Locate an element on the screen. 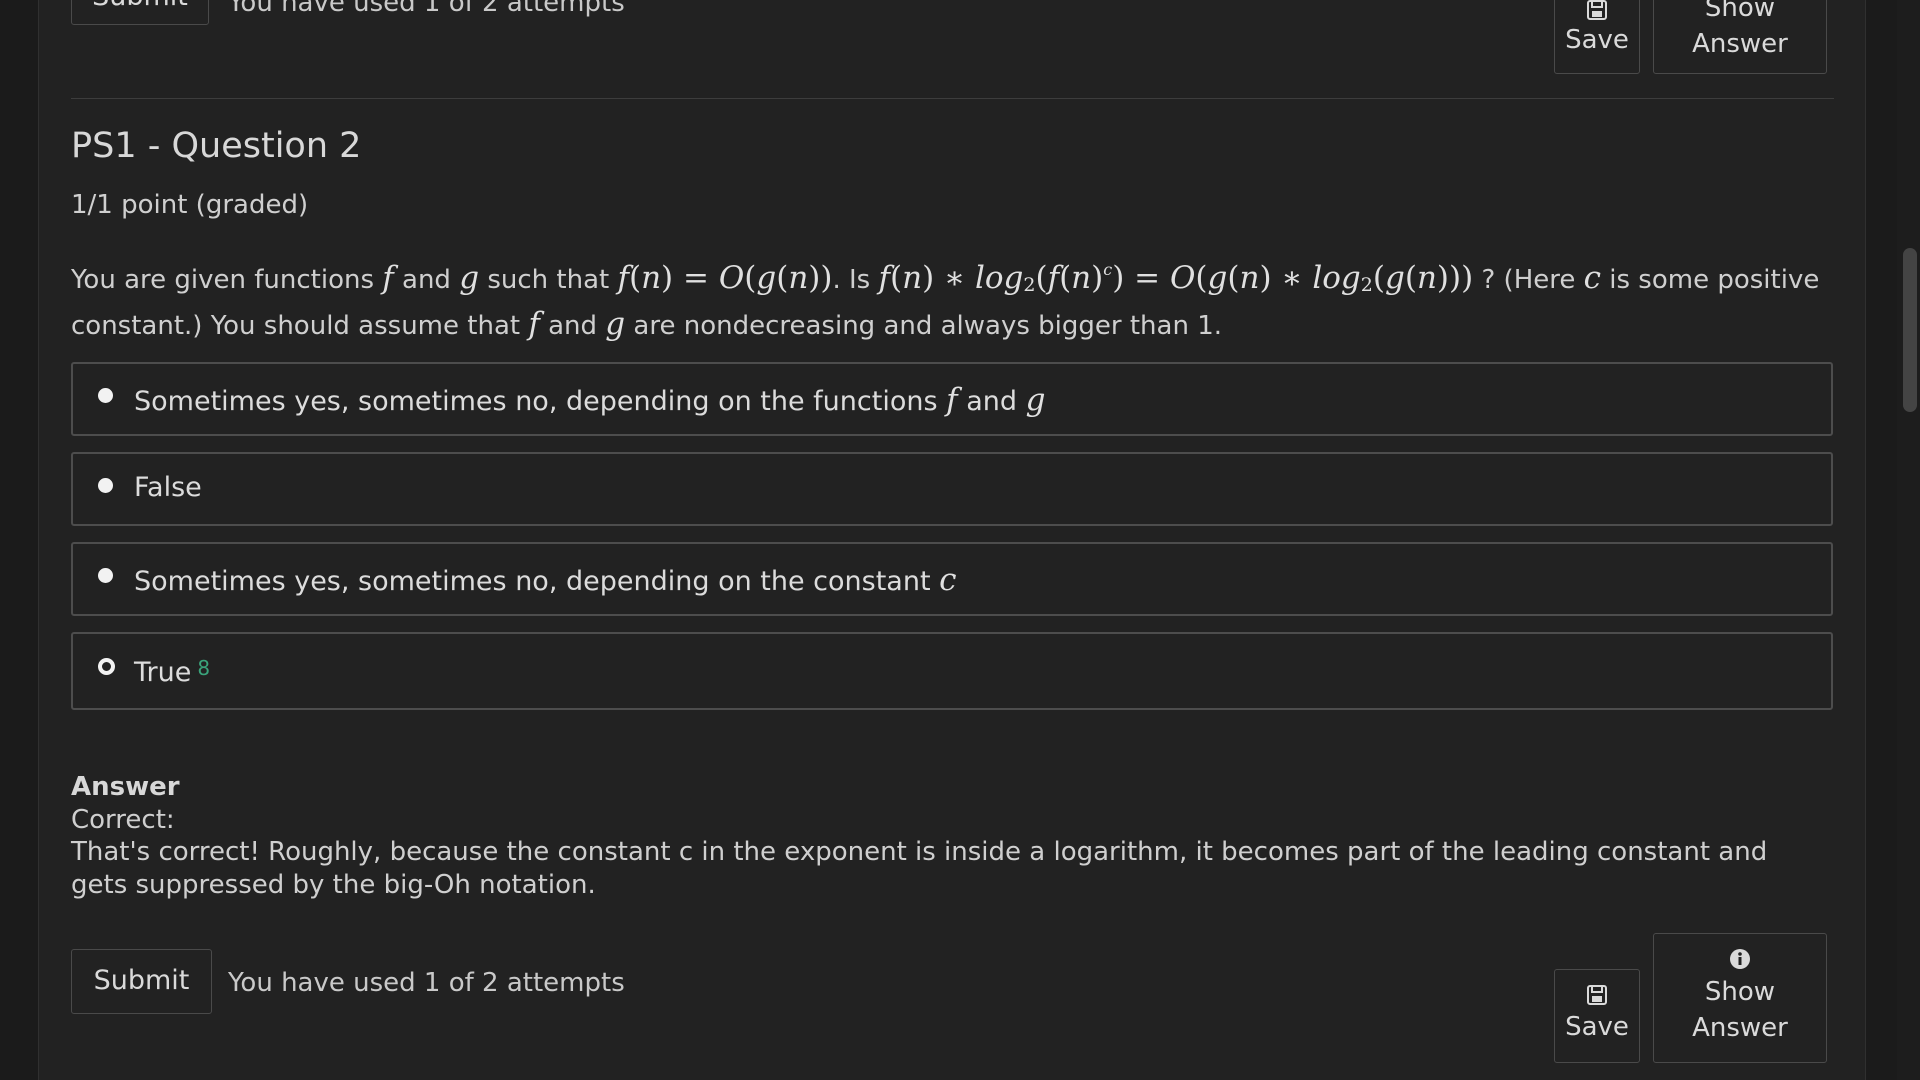 The height and width of the screenshot is (1080, 1920). show-answer-line1: Show is located at coordinates (1740, 992).